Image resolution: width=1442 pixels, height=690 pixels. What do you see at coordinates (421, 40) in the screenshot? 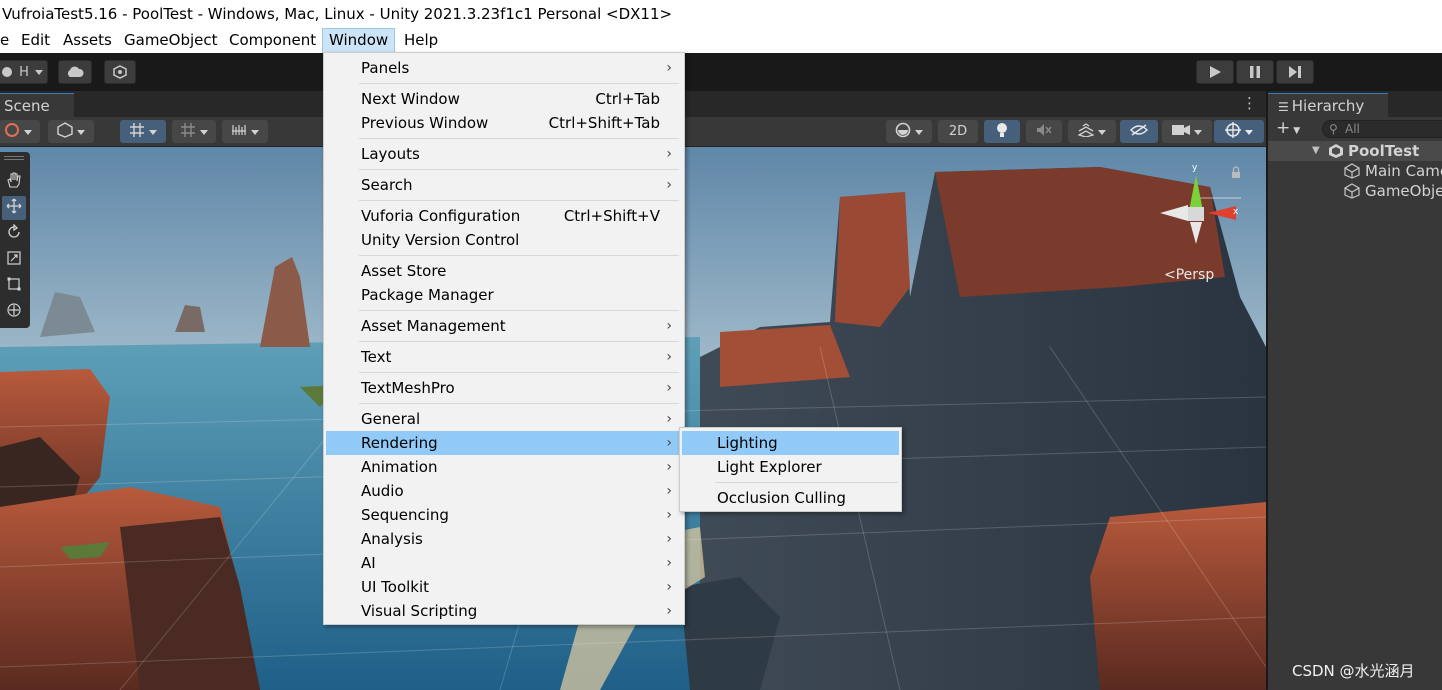
I see `menu-help: Help` at bounding box center [421, 40].